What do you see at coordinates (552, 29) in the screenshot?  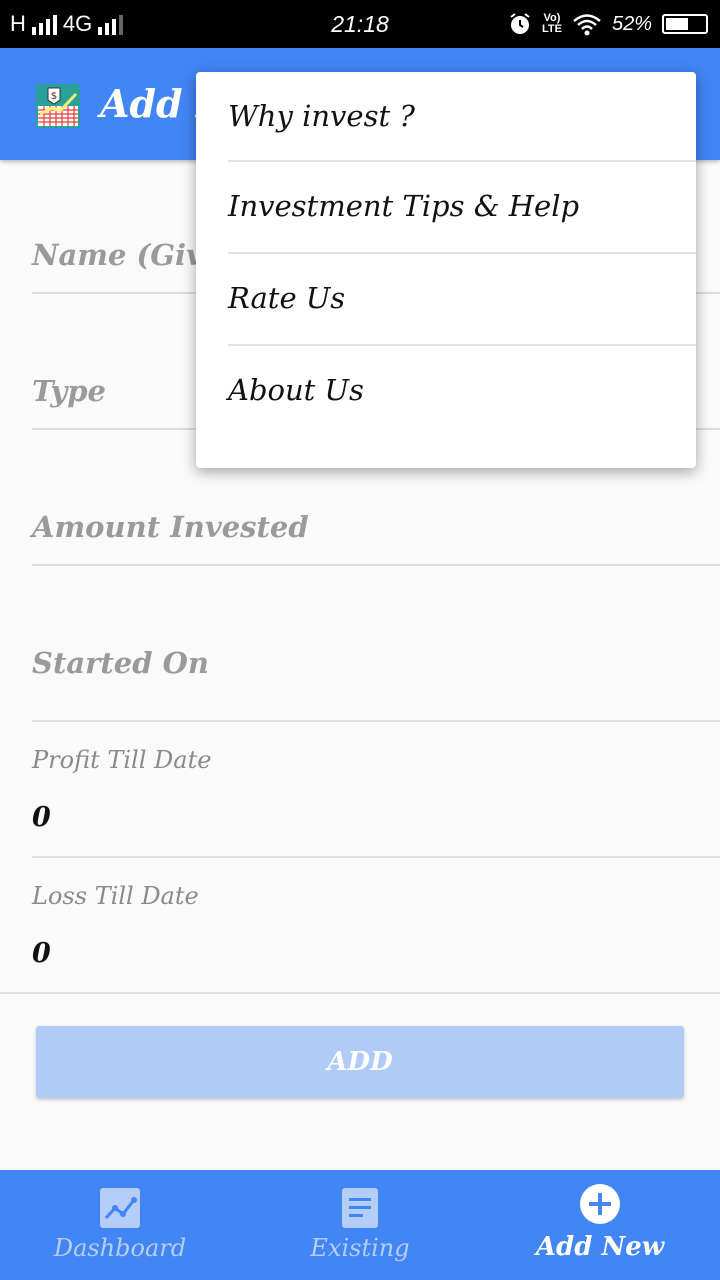 I see `volte-bottom: LTE` at bounding box center [552, 29].